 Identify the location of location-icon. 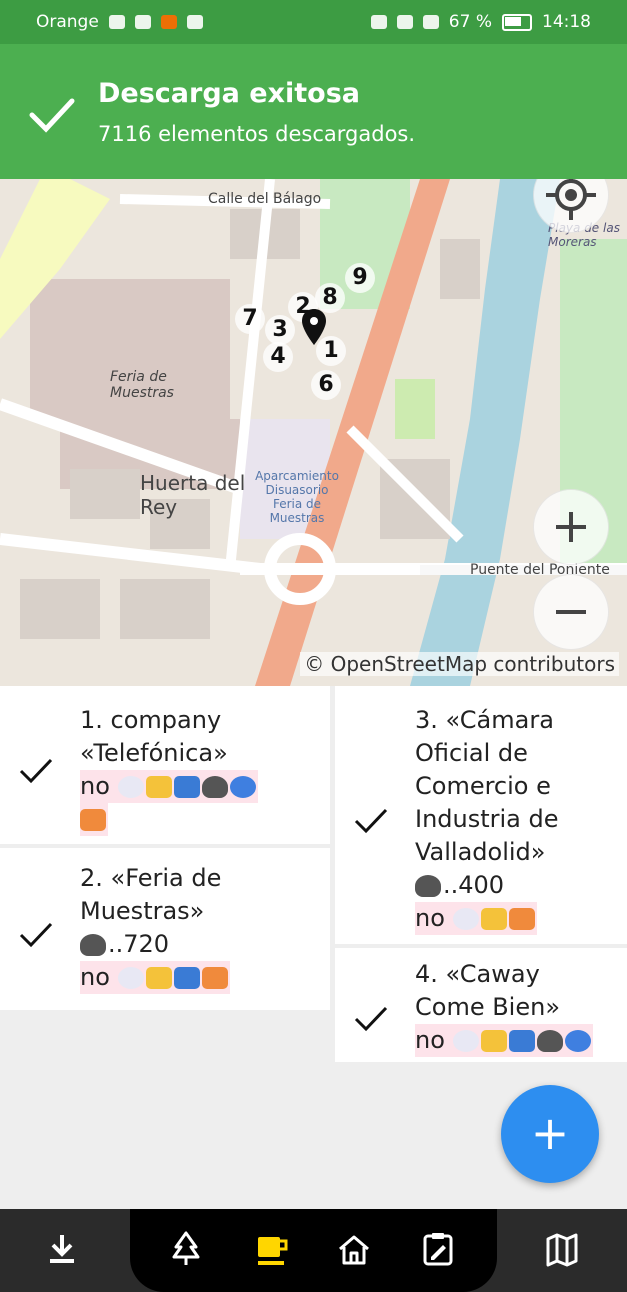
(430, 22).